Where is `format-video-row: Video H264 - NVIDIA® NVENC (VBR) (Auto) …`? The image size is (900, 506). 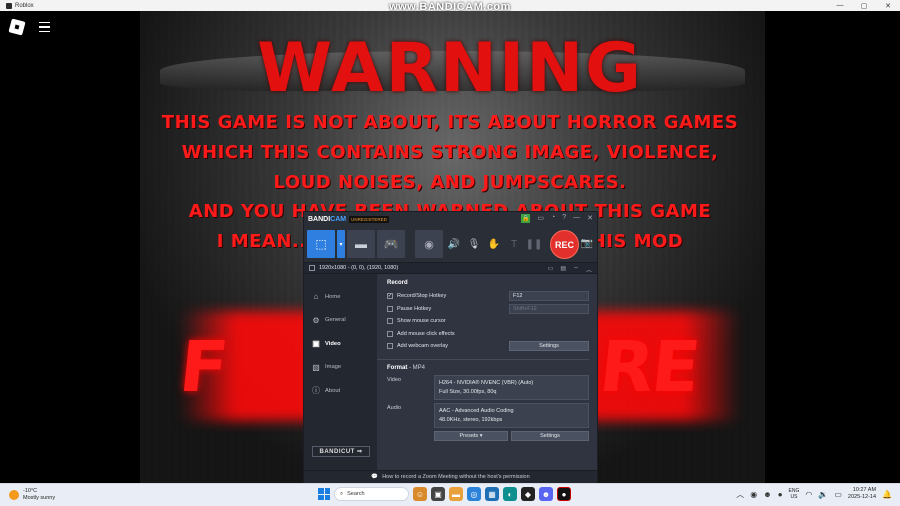
format-video-row: Video H264 - NVIDIA® NVENC (VBR) (Auto) … is located at coordinates (488, 388).